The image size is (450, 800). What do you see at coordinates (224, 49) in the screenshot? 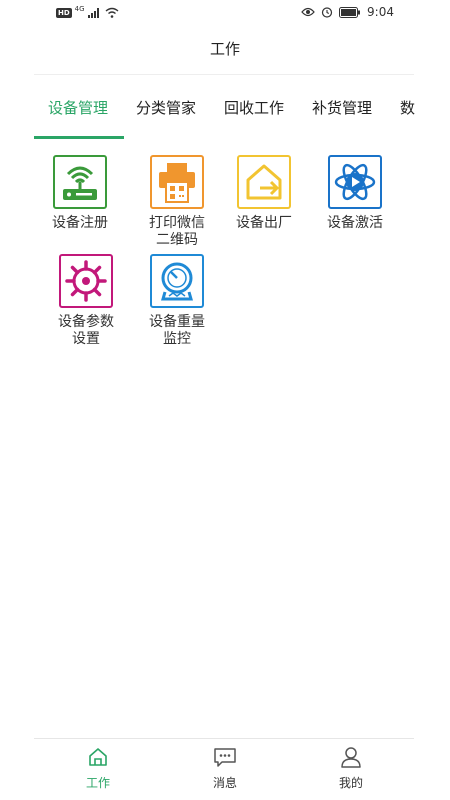
I see `page-title: 工作` at bounding box center [224, 49].